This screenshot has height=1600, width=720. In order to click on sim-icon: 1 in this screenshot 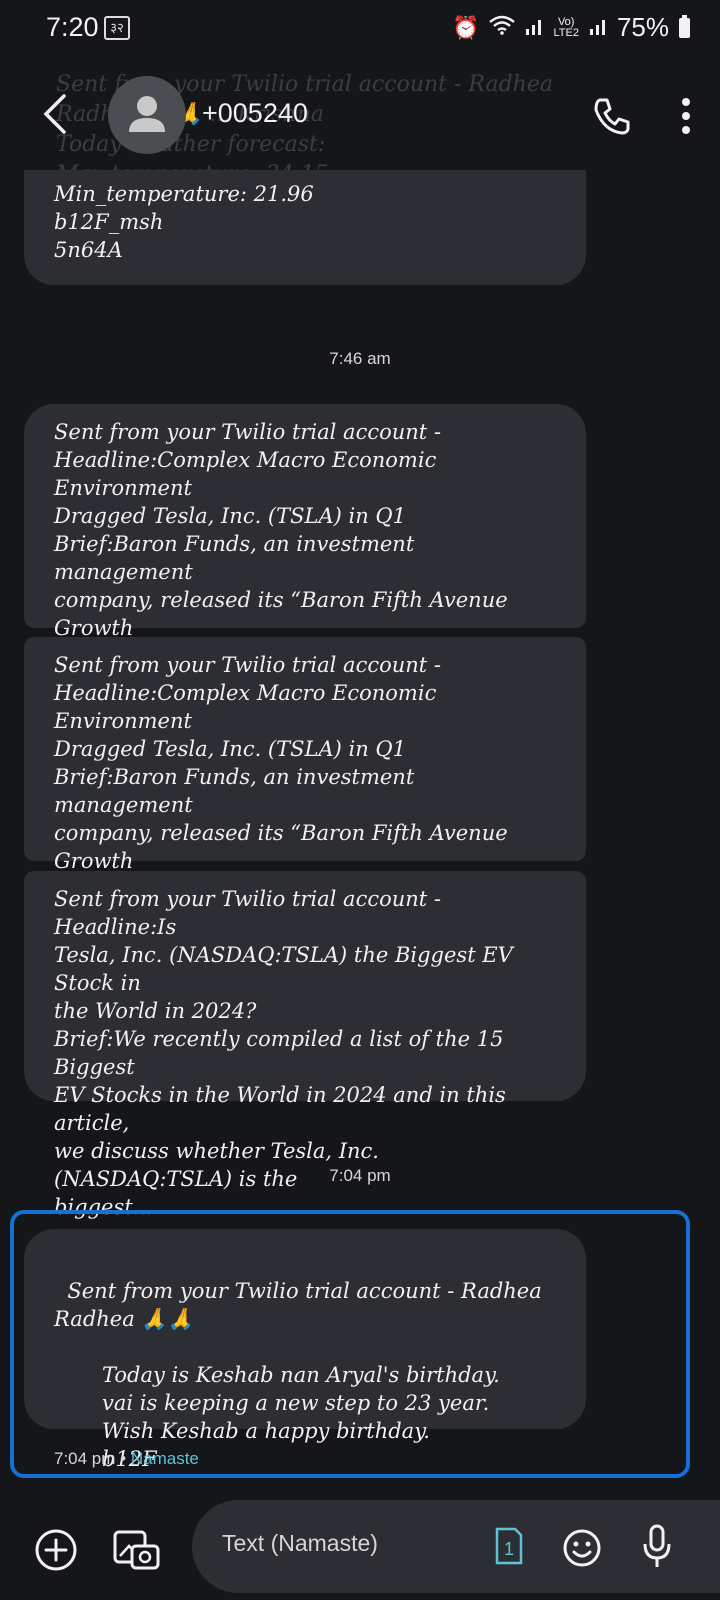, I will do `click(509, 1546)`.